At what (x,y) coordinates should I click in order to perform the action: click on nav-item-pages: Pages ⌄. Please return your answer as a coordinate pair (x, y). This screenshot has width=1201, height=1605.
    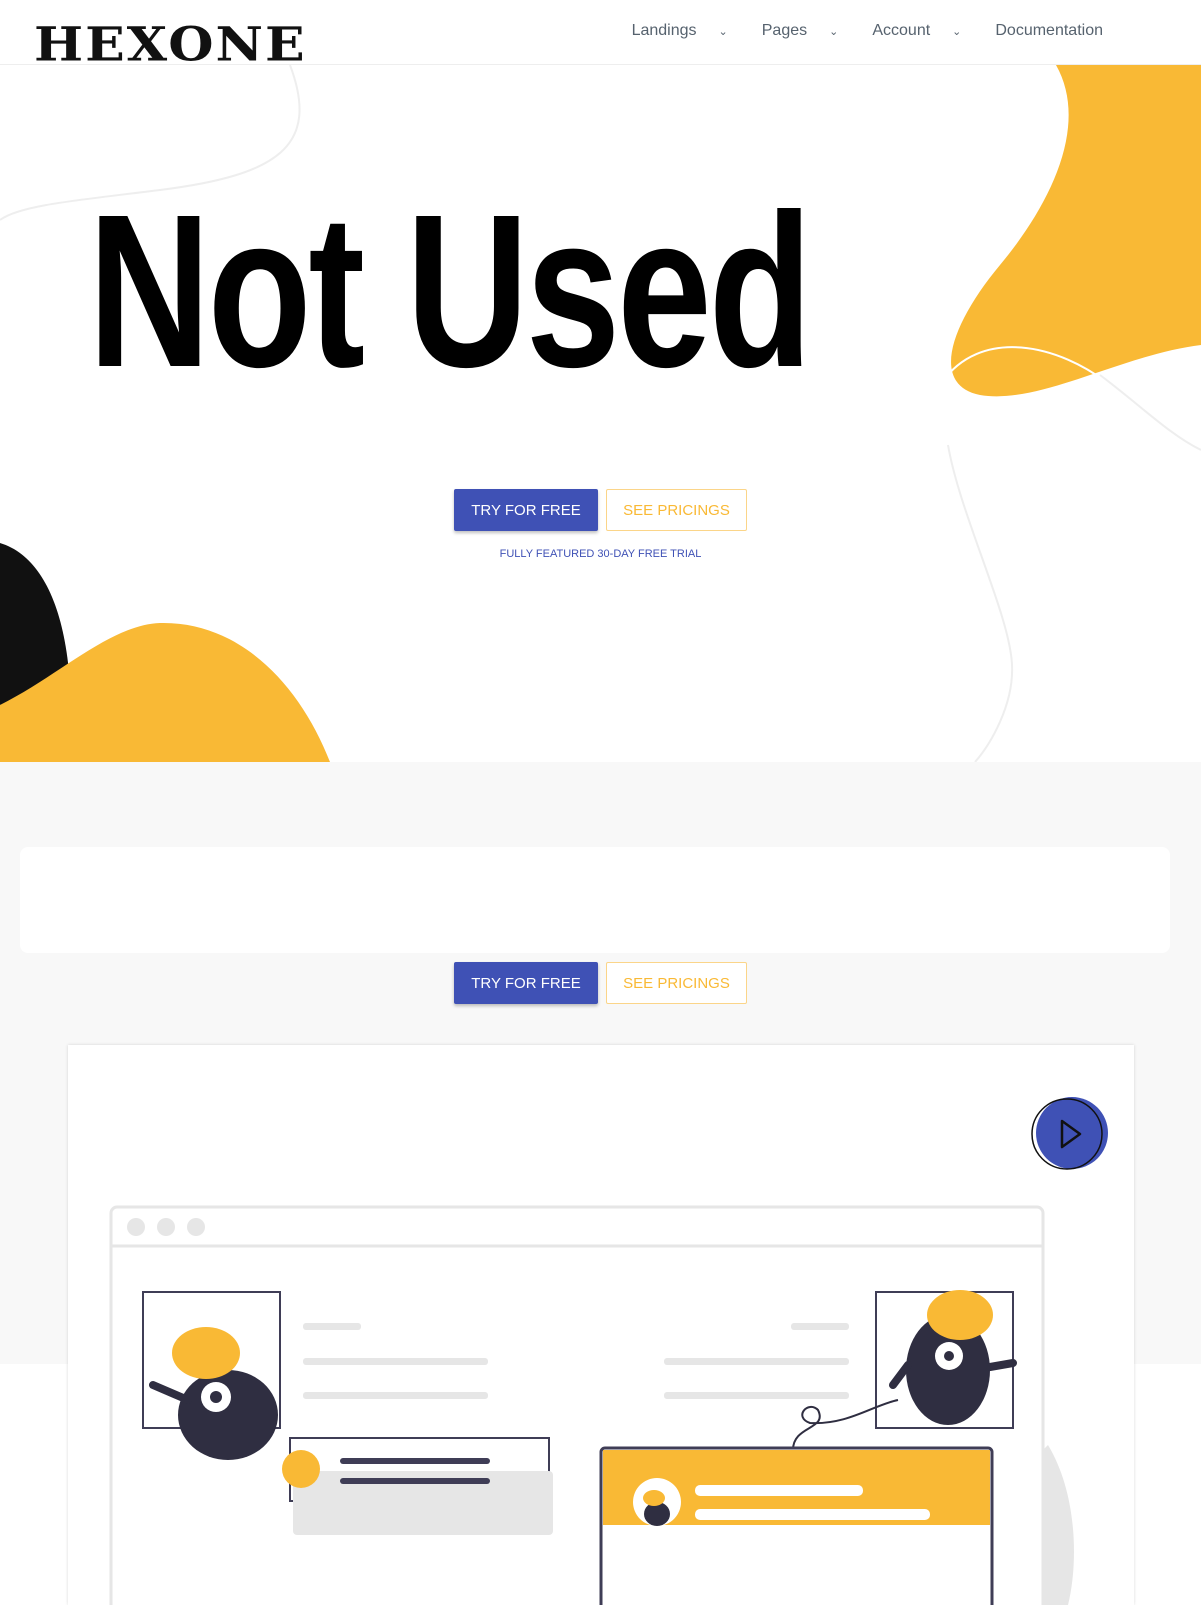
    Looking at the image, I should click on (800, 31).